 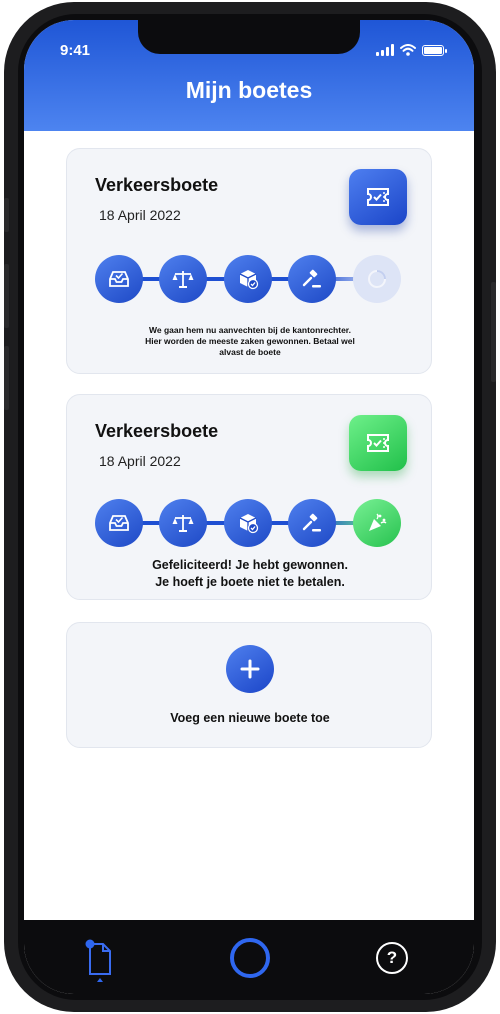 I want to click on volume-down-button, so click(x=6, y=378).